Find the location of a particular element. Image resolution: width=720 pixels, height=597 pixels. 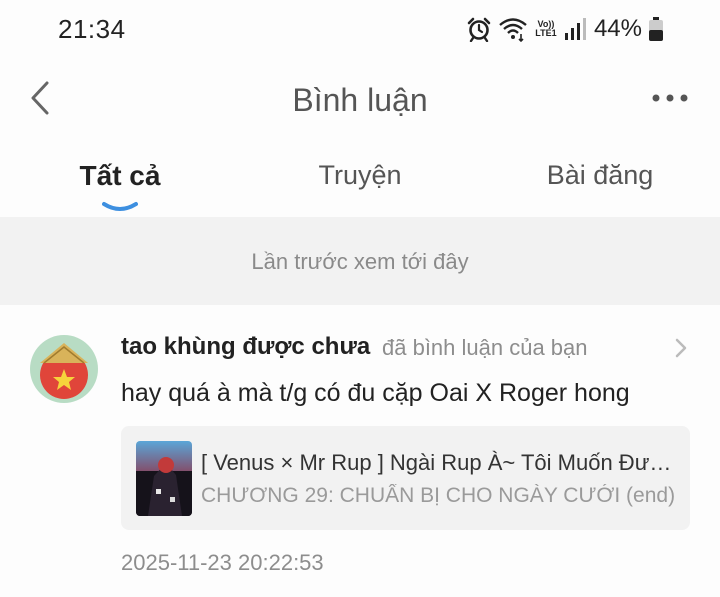

tab-posts: Bài đăng is located at coordinates (600, 175).